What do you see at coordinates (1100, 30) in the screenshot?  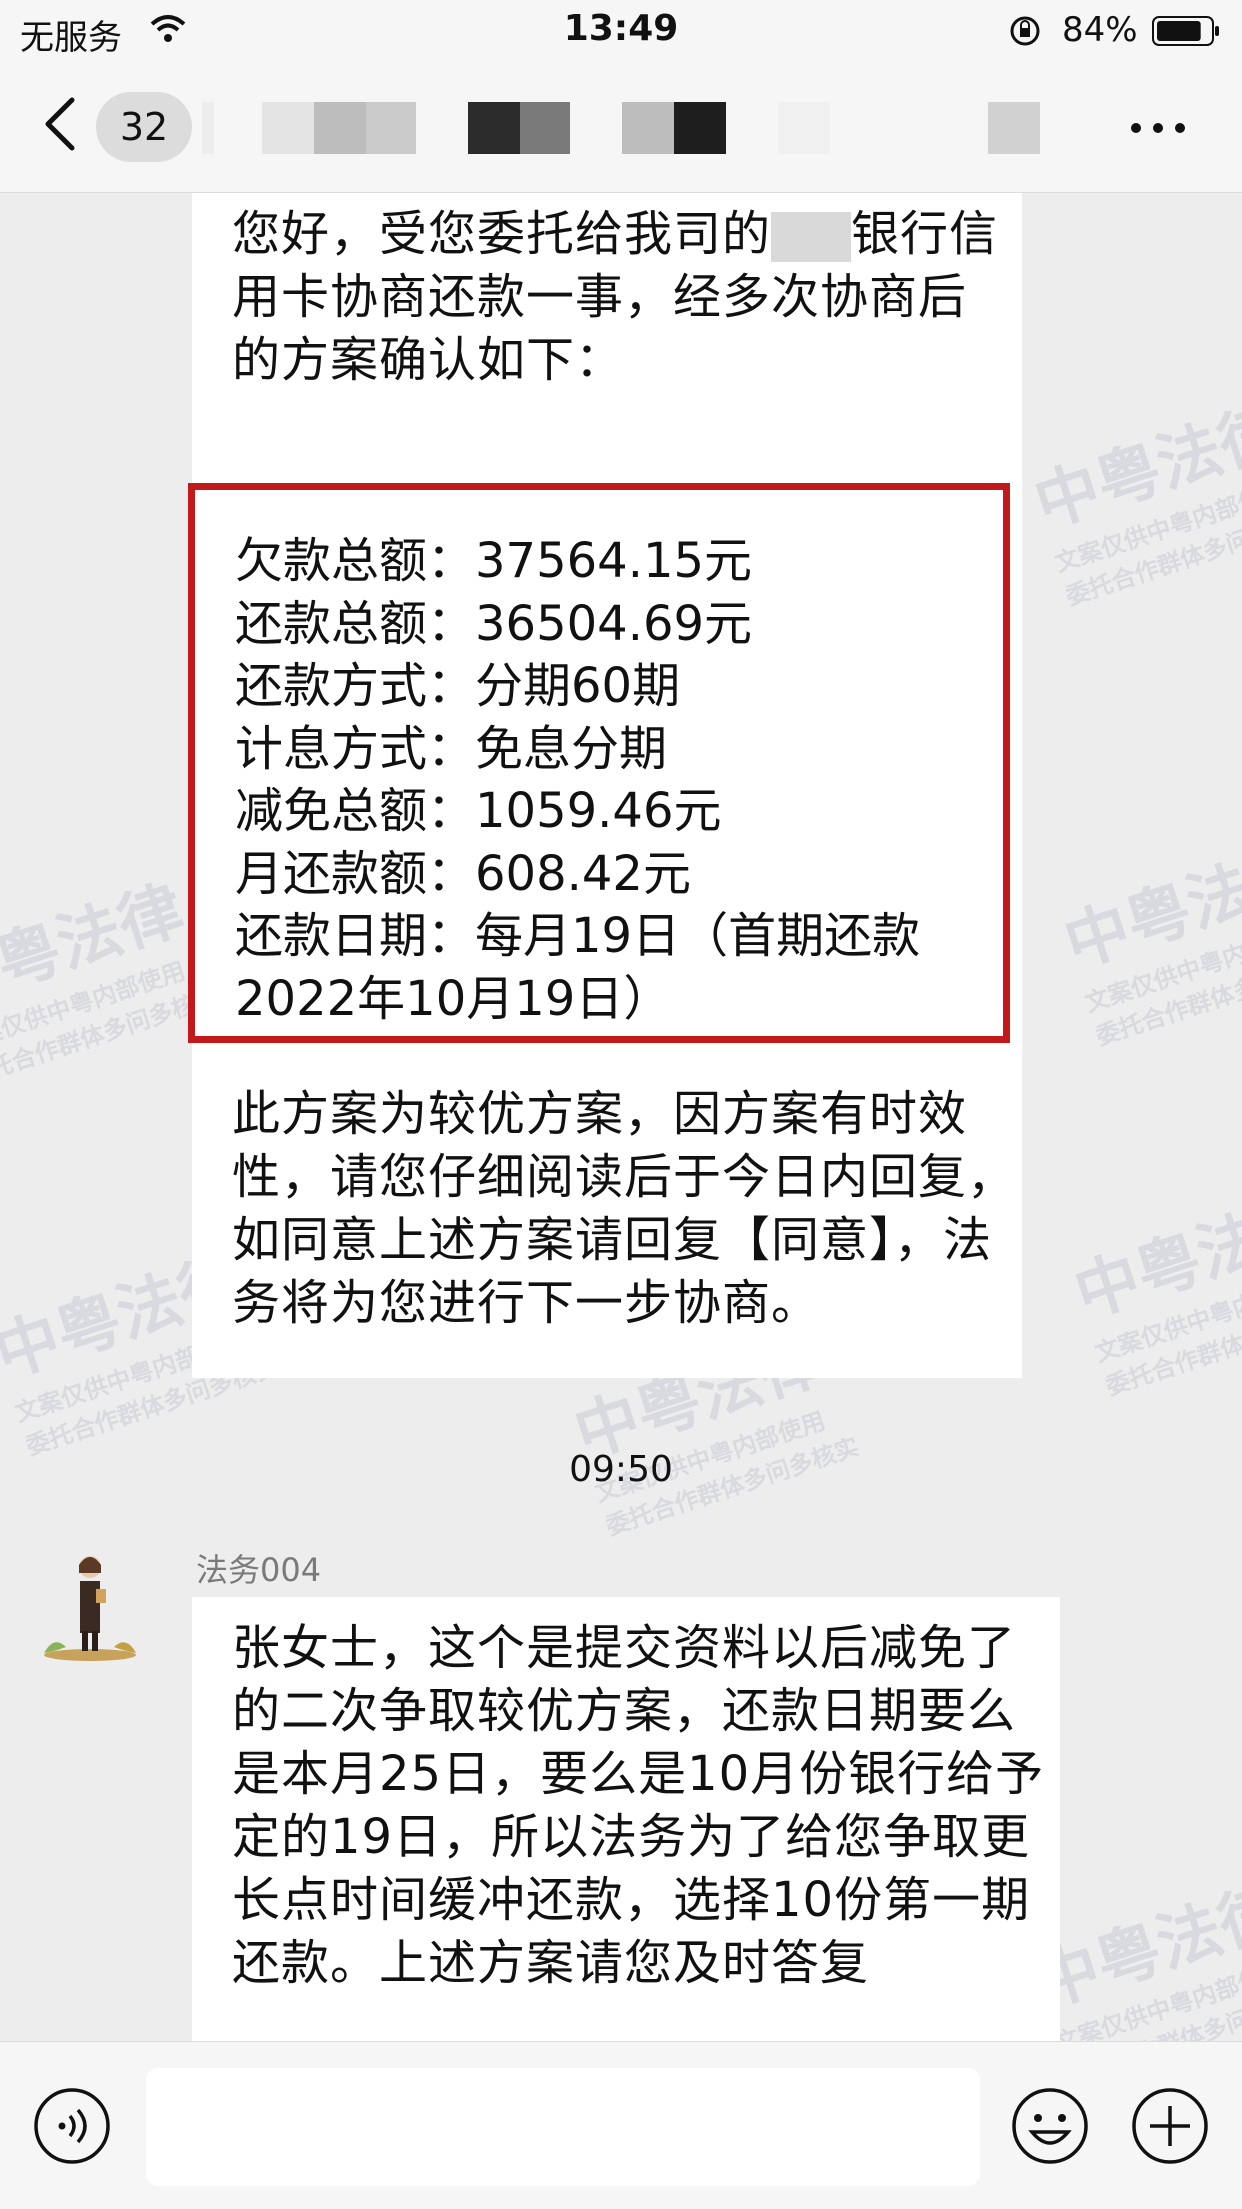 I see `battery-percent: 84%` at bounding box center [1100, 30].